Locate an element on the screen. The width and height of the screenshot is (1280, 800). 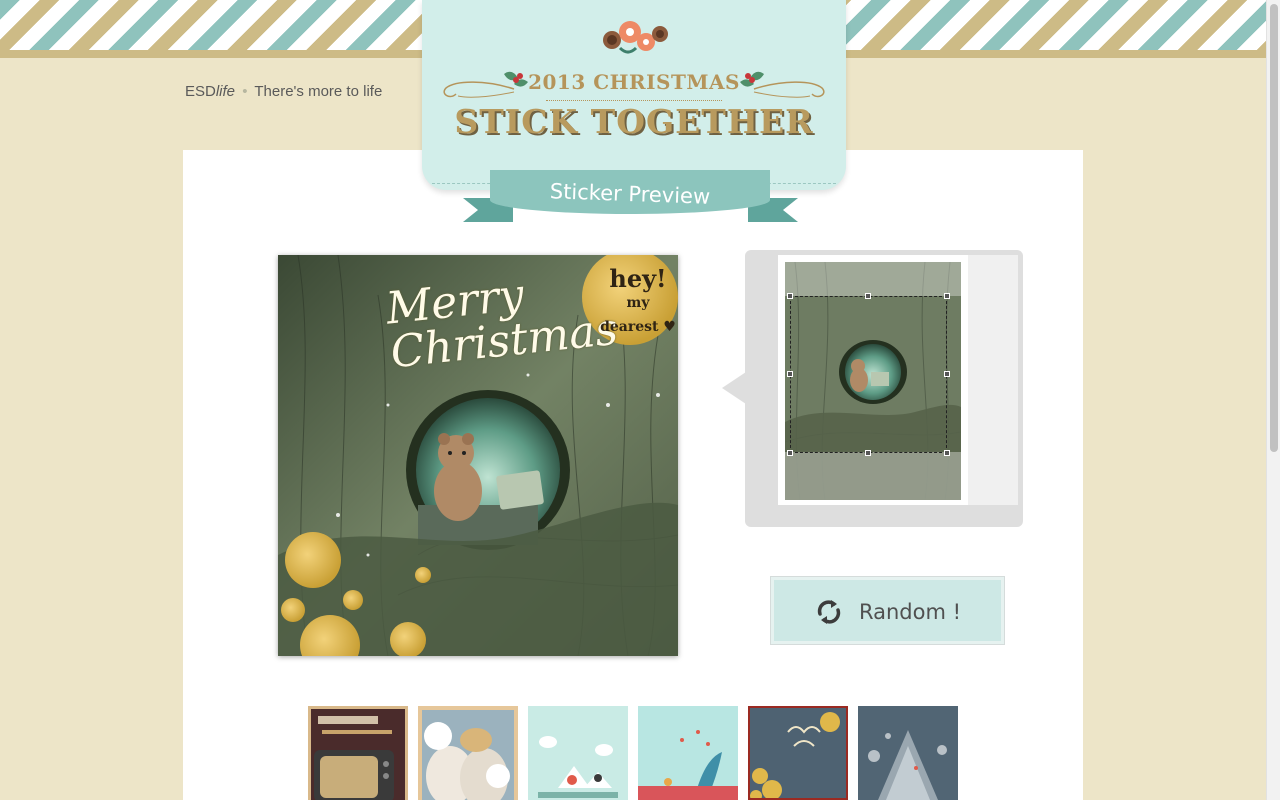
thumbnail-whale is located at coordinates (688, 753).